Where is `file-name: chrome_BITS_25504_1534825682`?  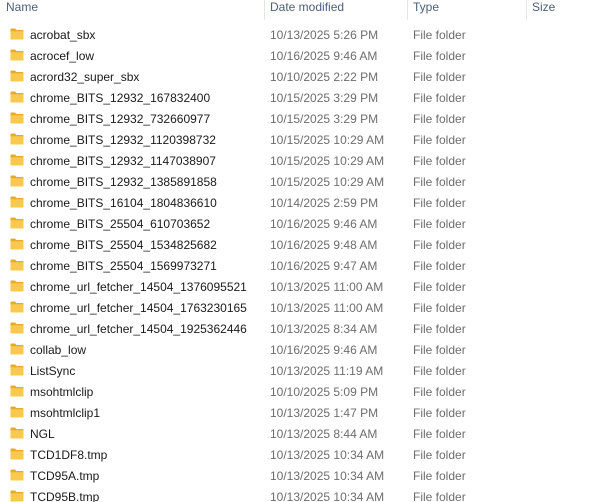 file-name: chrome_BITS_25504_1534825682 is located at coordinates (123, 245).